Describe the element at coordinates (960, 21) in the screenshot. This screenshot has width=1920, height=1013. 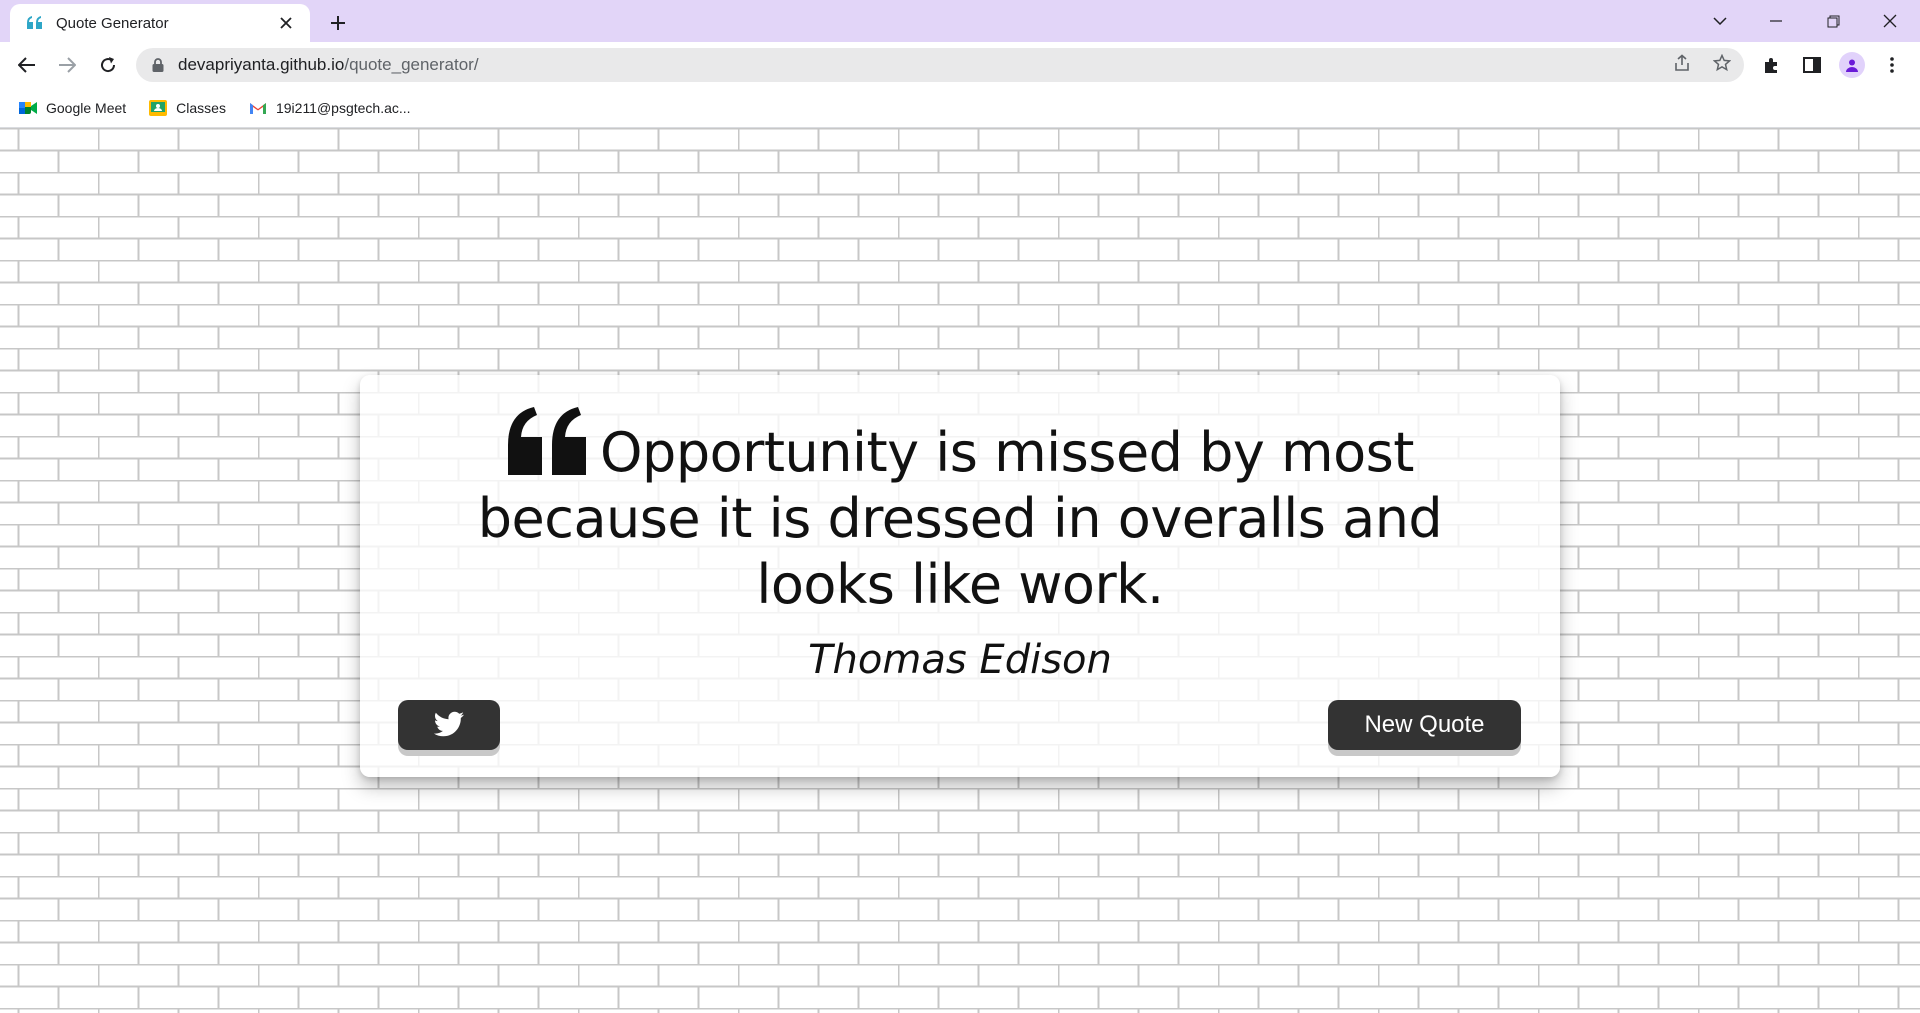
I see `tab-strip: Quote Generator` at that location.